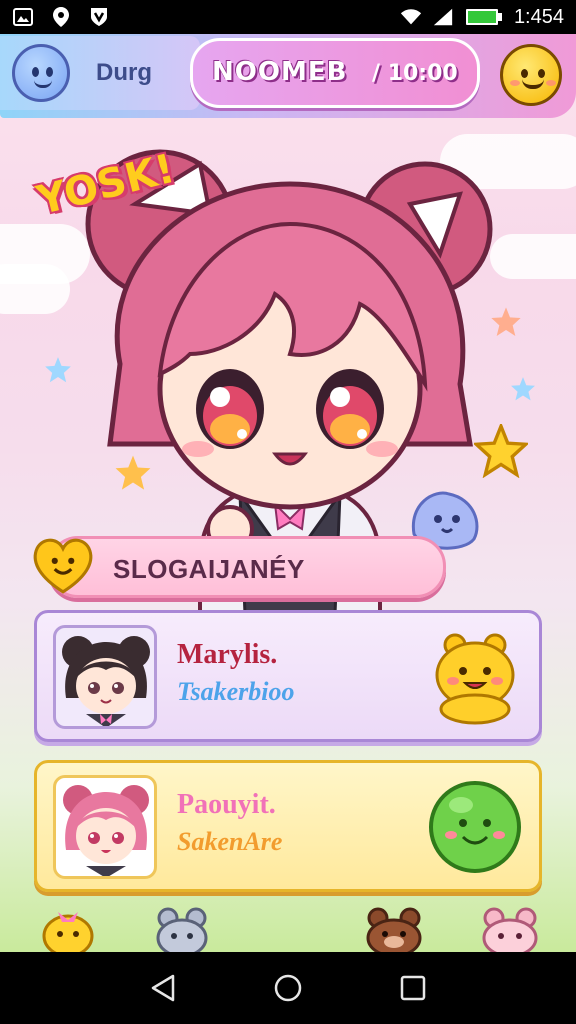  What do you see at coordinates (105, 827) in the screenshot?
I see `pink-haired-girl-avatar` at bounding box center [105, 827].